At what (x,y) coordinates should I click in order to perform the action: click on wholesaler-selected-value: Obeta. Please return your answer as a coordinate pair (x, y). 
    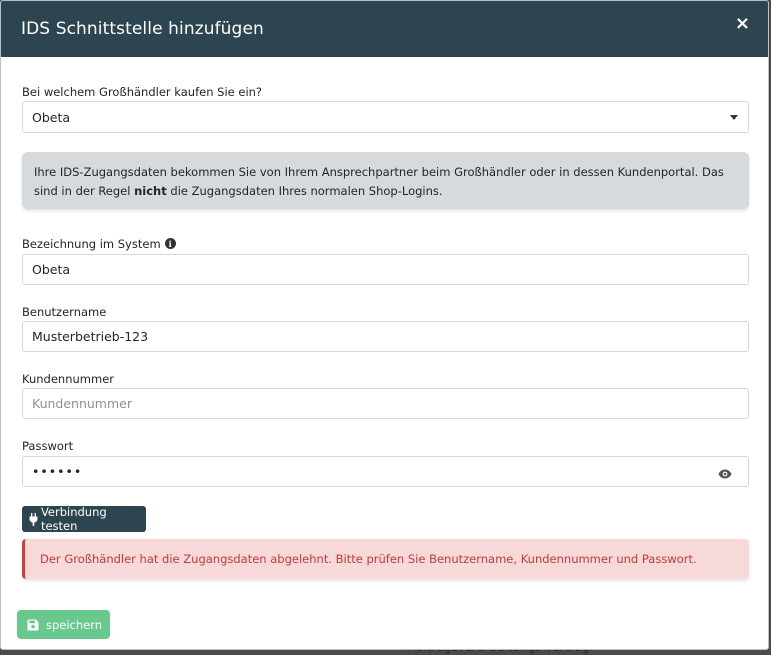
    Looking at the image, I should click on (51, 117).